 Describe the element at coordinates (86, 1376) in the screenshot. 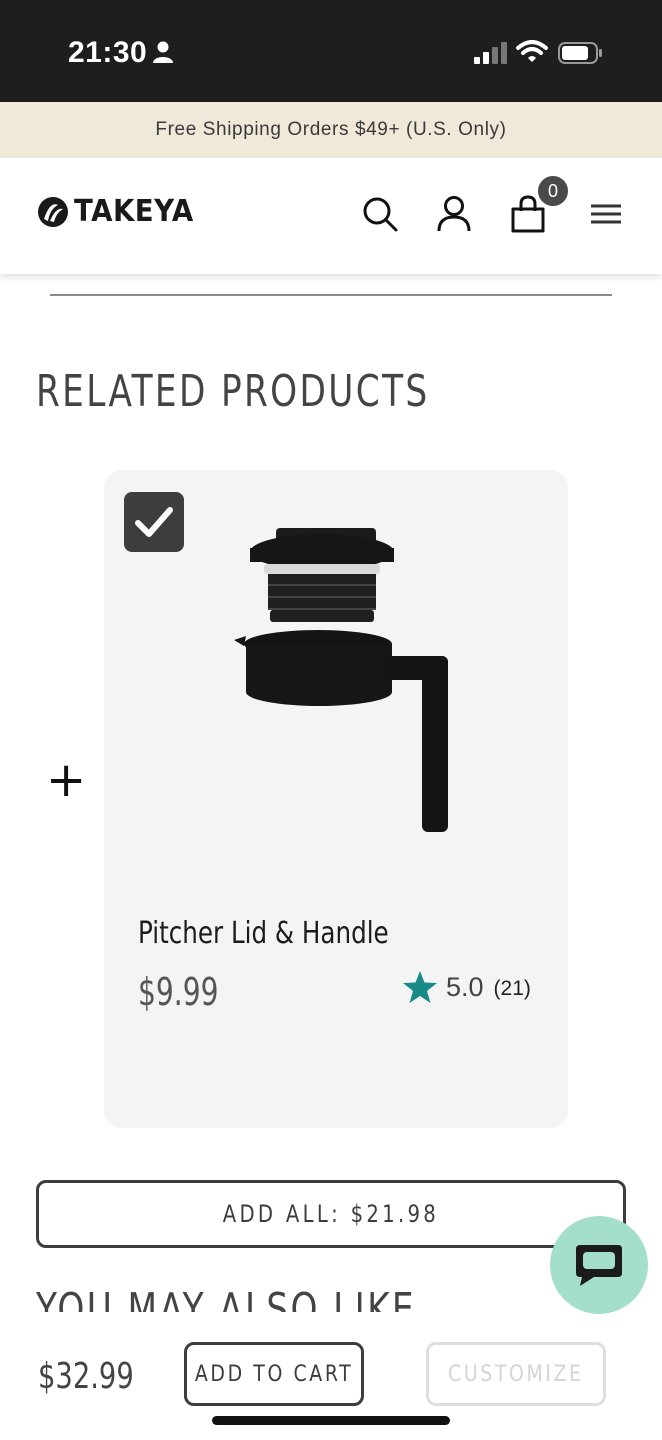

I see `main-product-price: $32.99` at that location.